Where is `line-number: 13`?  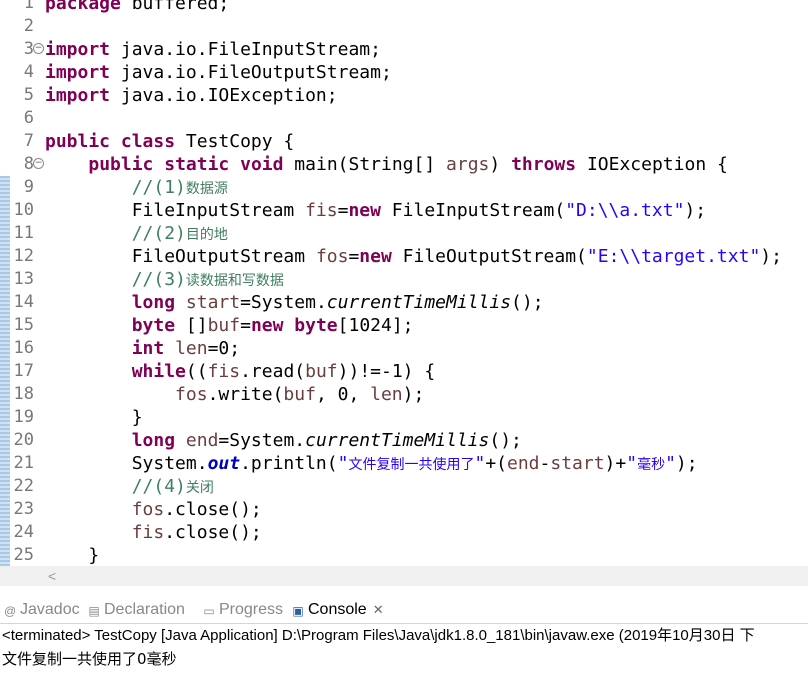 line-number: 13 is located at coordinates (23, 279).